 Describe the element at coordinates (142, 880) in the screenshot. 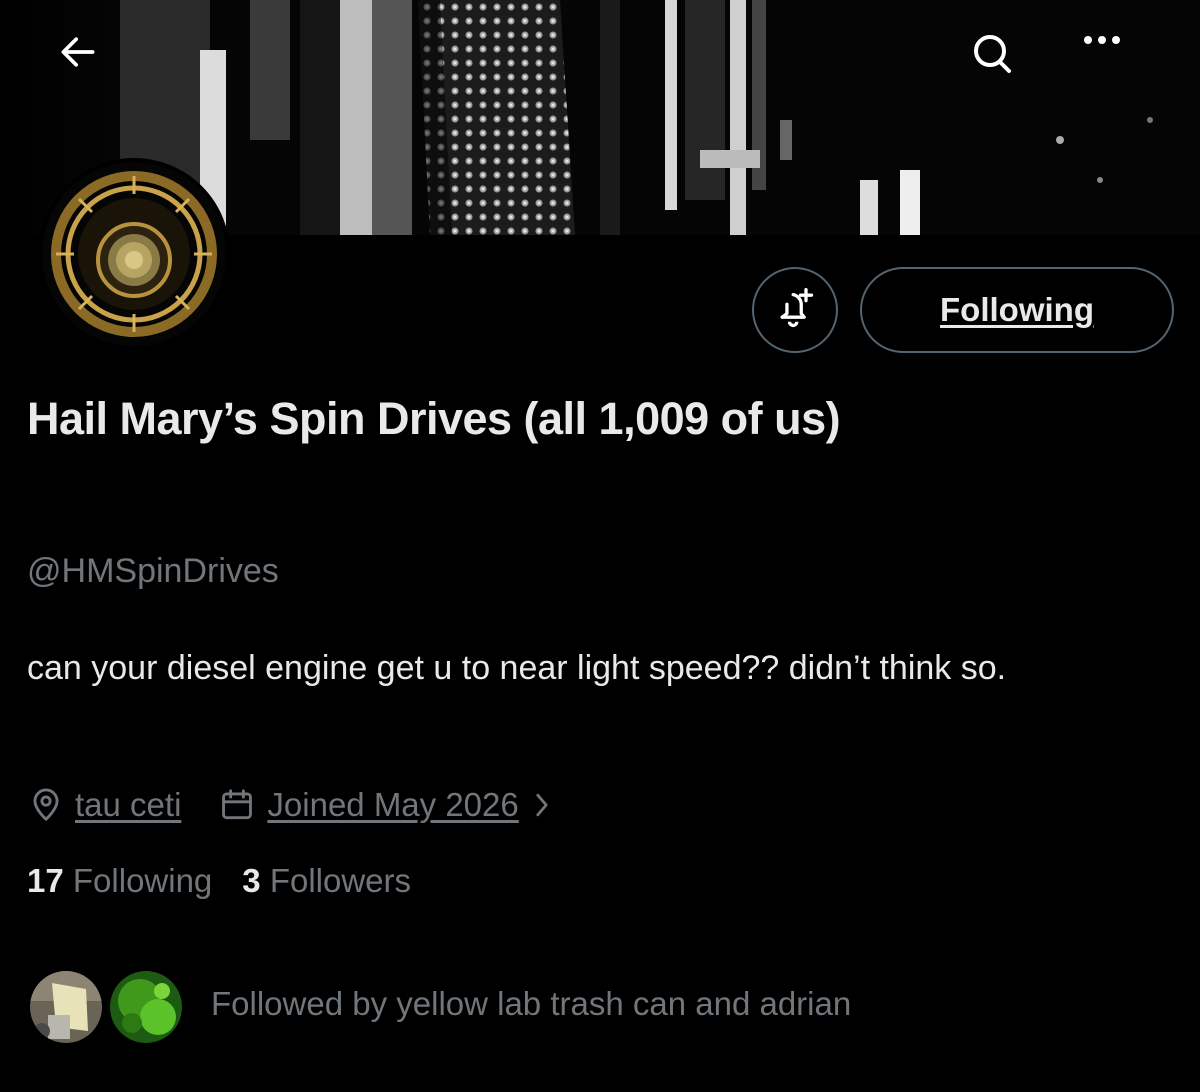

I see `following-label: Following` at that location.